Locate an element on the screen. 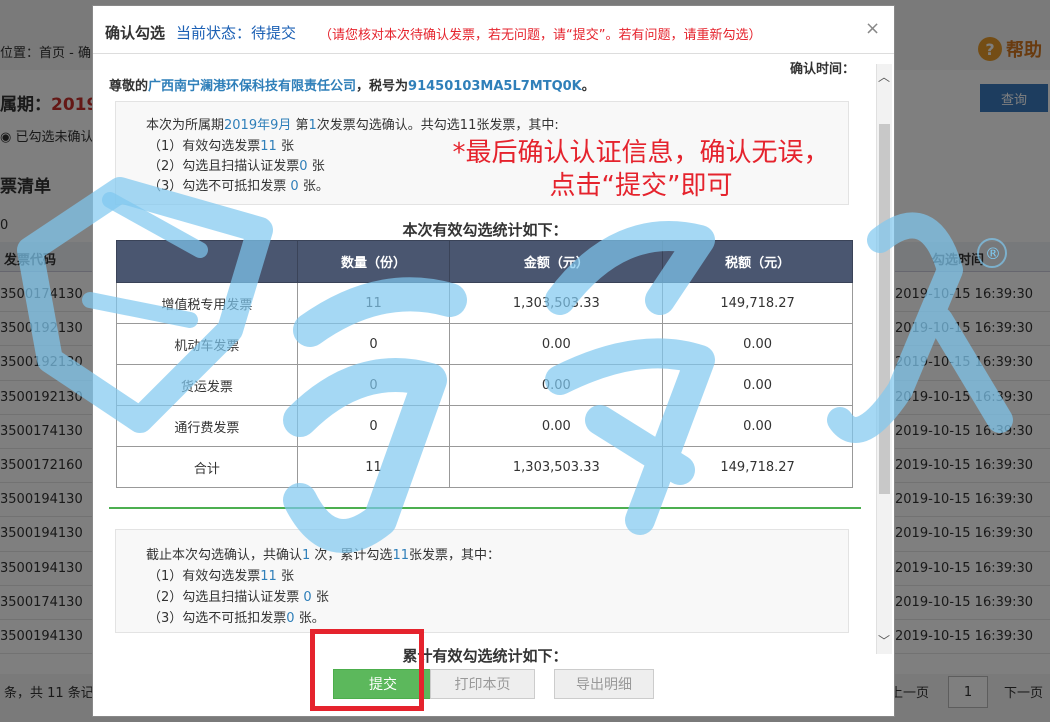  summary-table-header: 数量（份） 金额（元） 税额（元） is located at coordinates (484, 261).